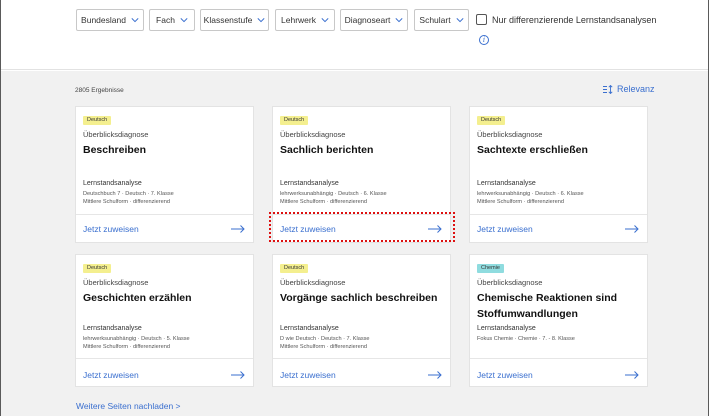 This screenshot has width=709, height=416. What do you see at coordinates (298, 20) in the screenshot?
I see `filter-lehrwerk-label: Lehrwerk` at bounding box center [298, 20].